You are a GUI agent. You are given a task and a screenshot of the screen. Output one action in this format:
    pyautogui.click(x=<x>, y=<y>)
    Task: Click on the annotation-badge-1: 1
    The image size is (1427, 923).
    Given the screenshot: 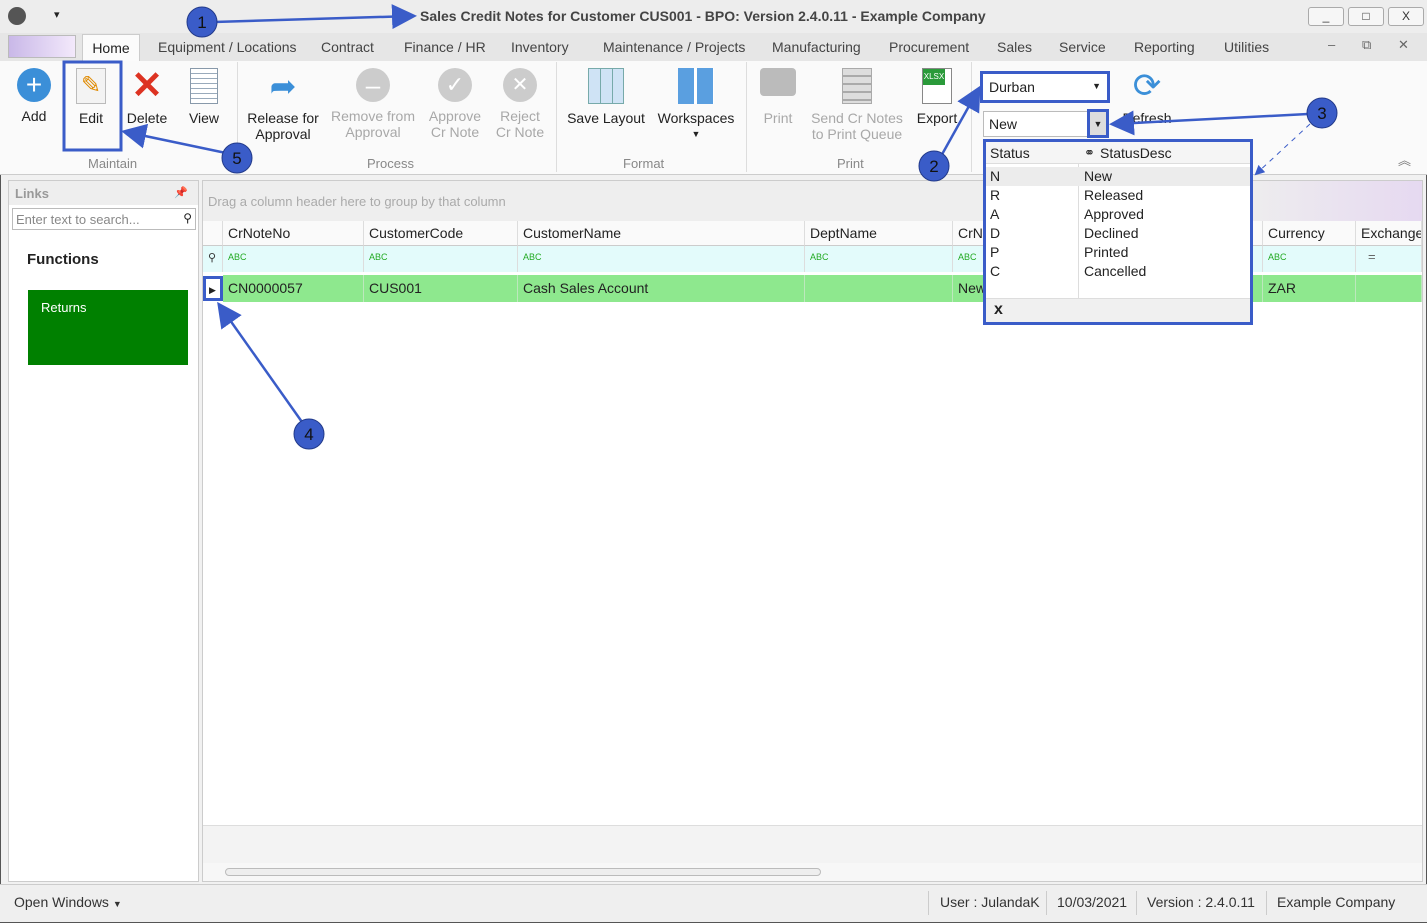 What is the action you would take?
    pyautogui.click(x=202, y=22)
    